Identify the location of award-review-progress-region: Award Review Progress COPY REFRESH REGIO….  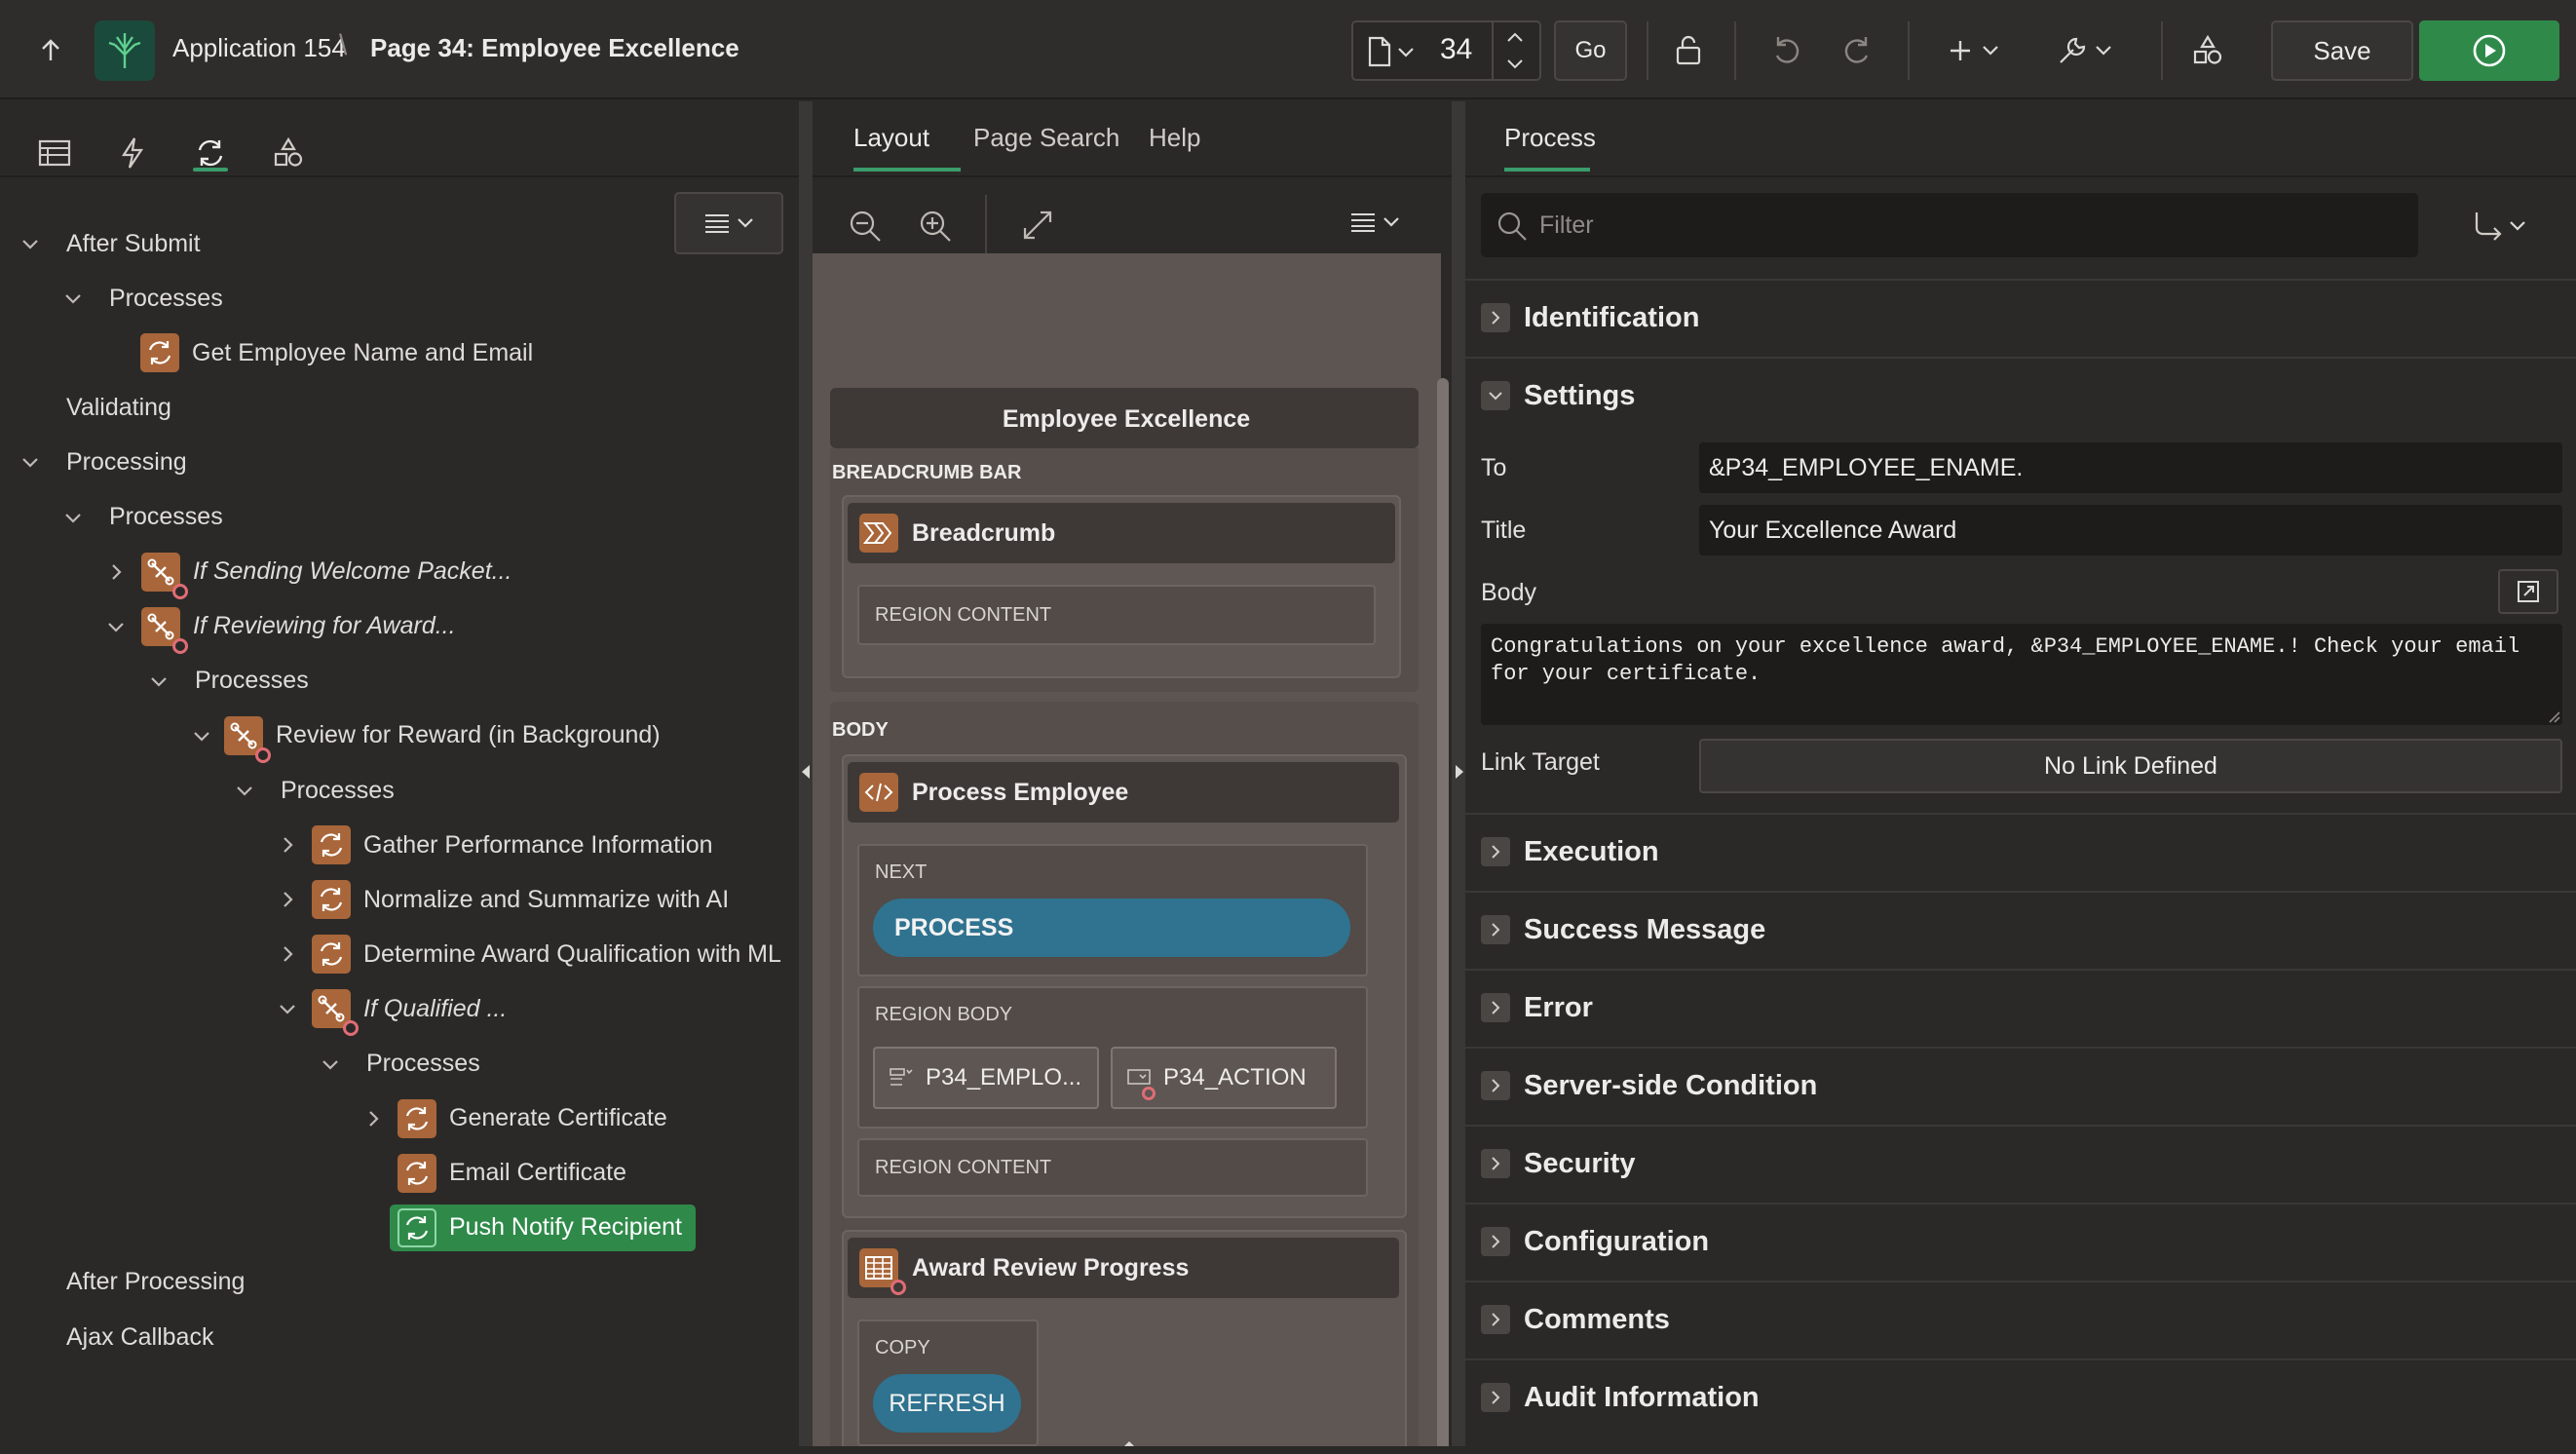
(1124, 1342).